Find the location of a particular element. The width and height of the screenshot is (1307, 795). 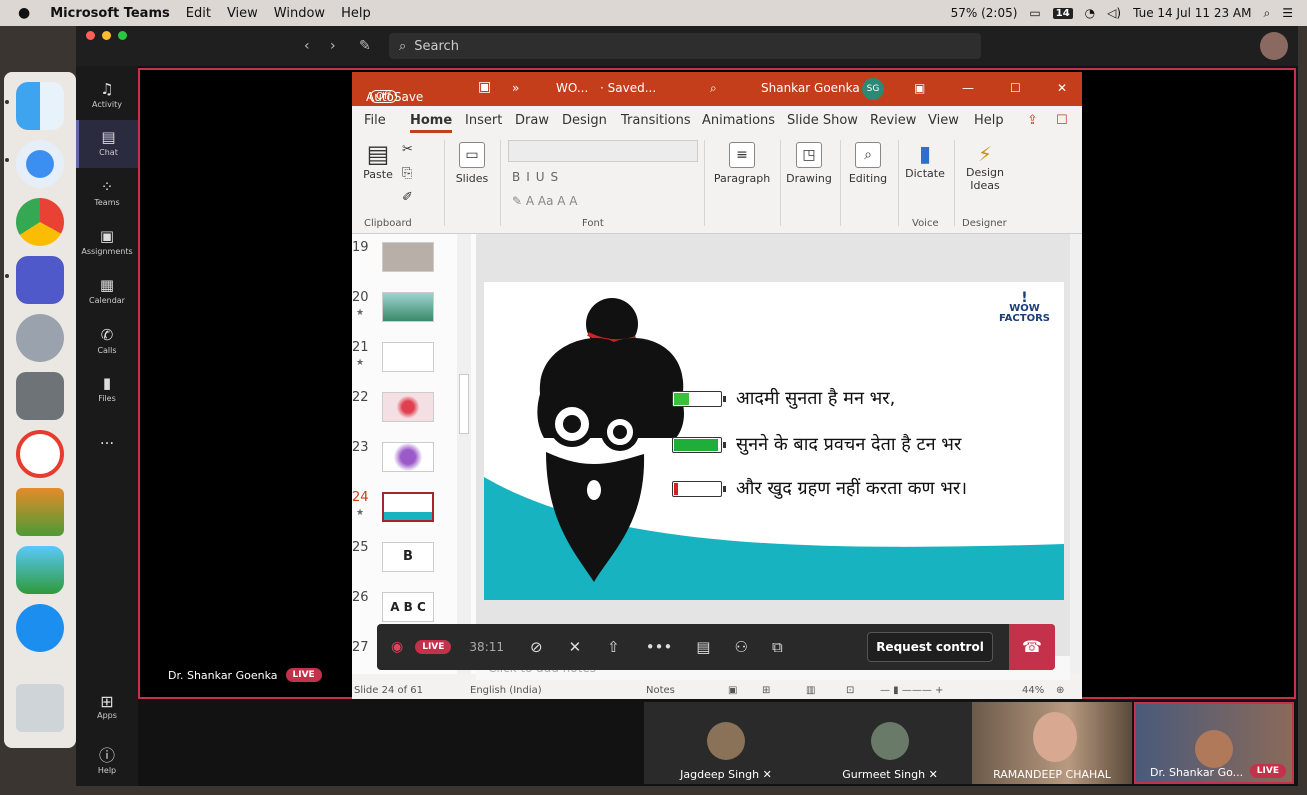

mic-off-icon: ✕ is located at coordinates (575, 647).